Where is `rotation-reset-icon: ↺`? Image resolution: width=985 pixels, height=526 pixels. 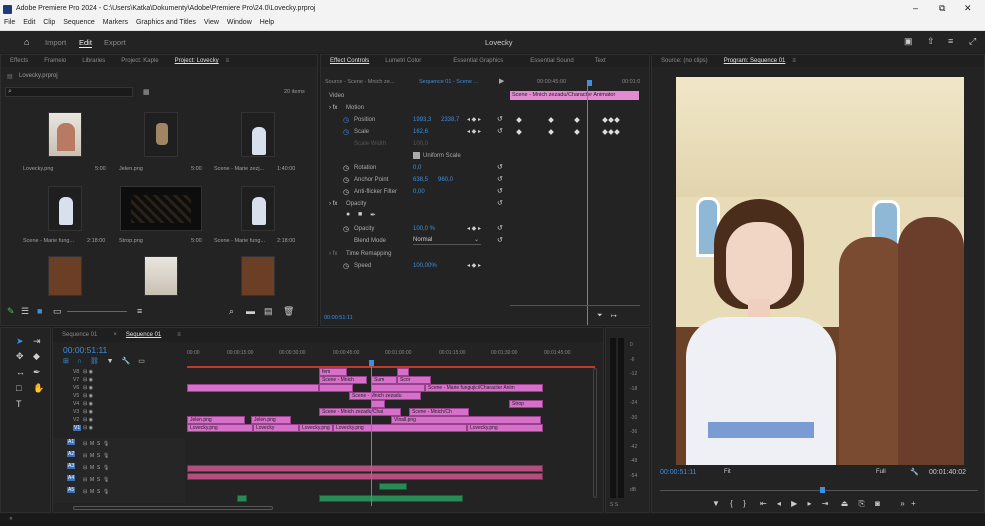
rotation-reset-icon: ↺ is located at coordinates (500, 167).